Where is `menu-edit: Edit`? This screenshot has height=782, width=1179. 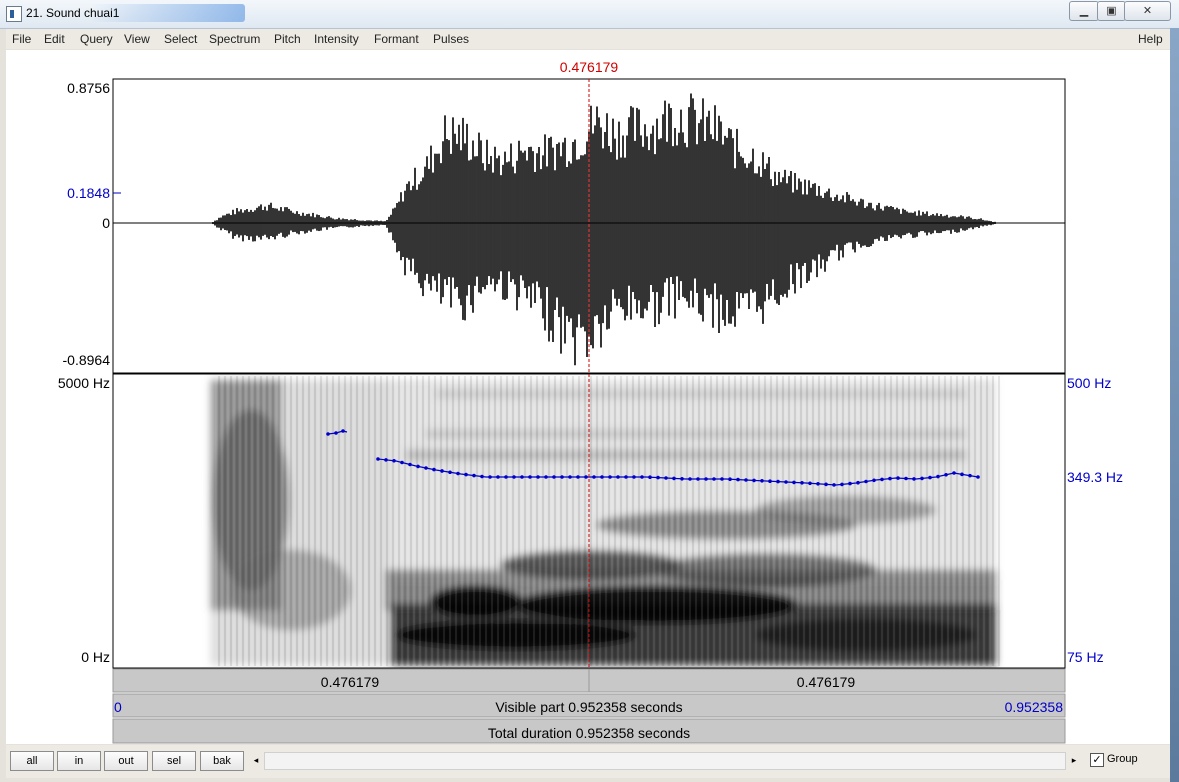
menu-edit: Edit is located at coordinates (54, 39).